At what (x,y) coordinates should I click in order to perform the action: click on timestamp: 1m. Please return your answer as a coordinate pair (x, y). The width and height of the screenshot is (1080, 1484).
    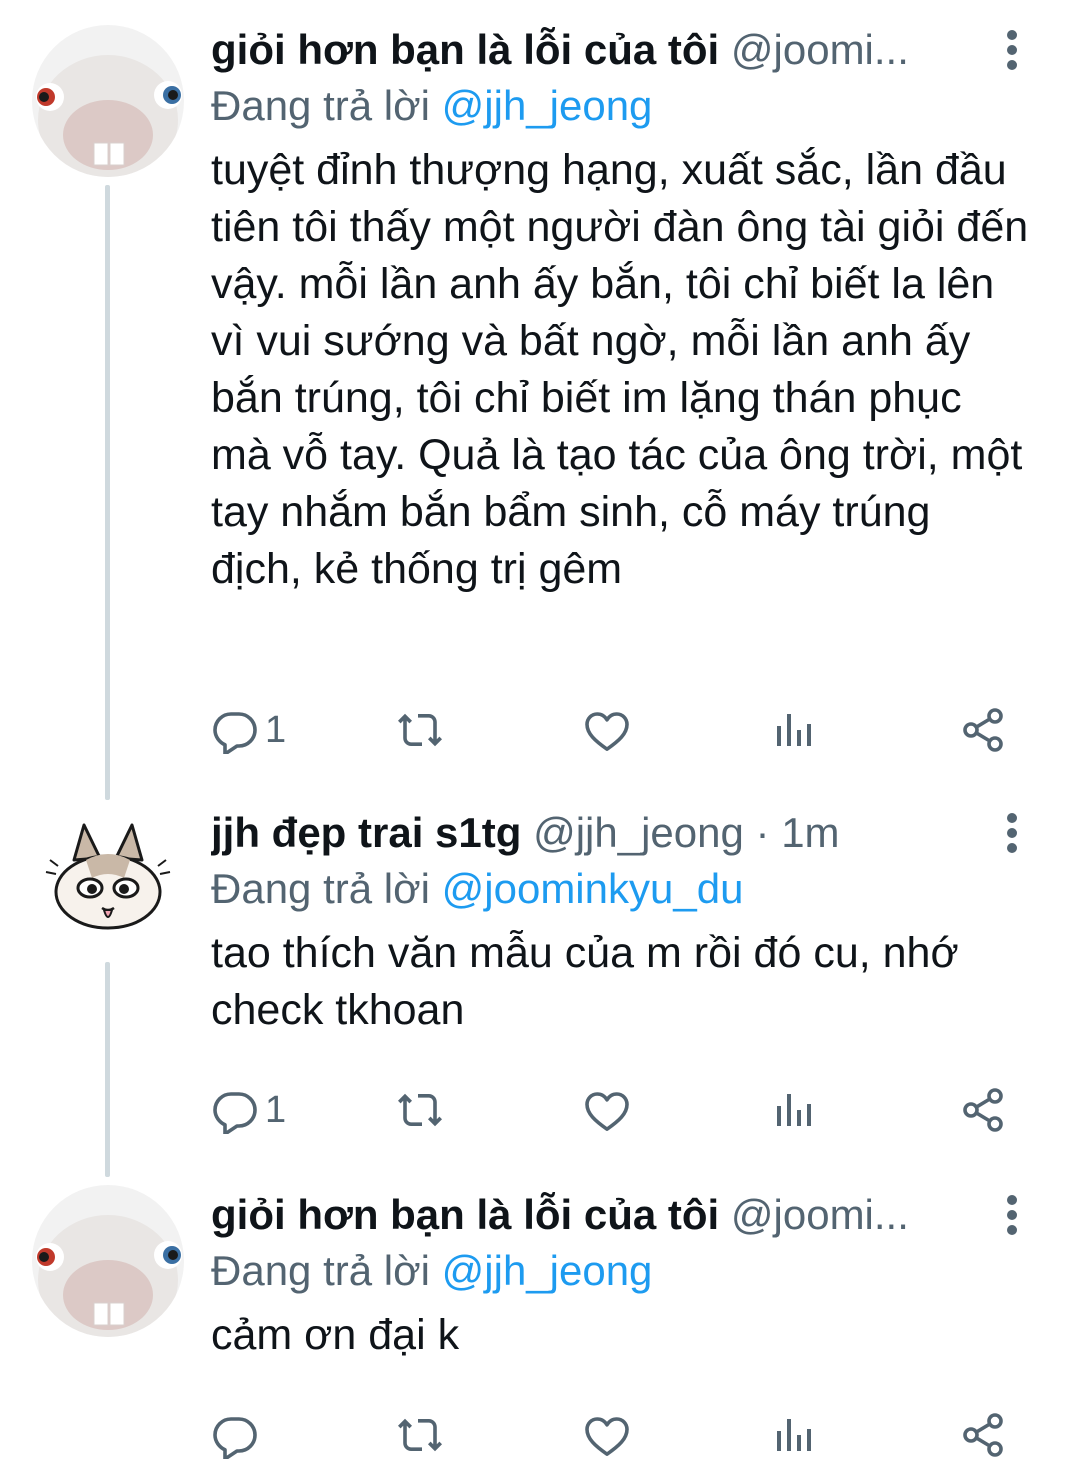
    Looking at the image, I should click on (810, 832).